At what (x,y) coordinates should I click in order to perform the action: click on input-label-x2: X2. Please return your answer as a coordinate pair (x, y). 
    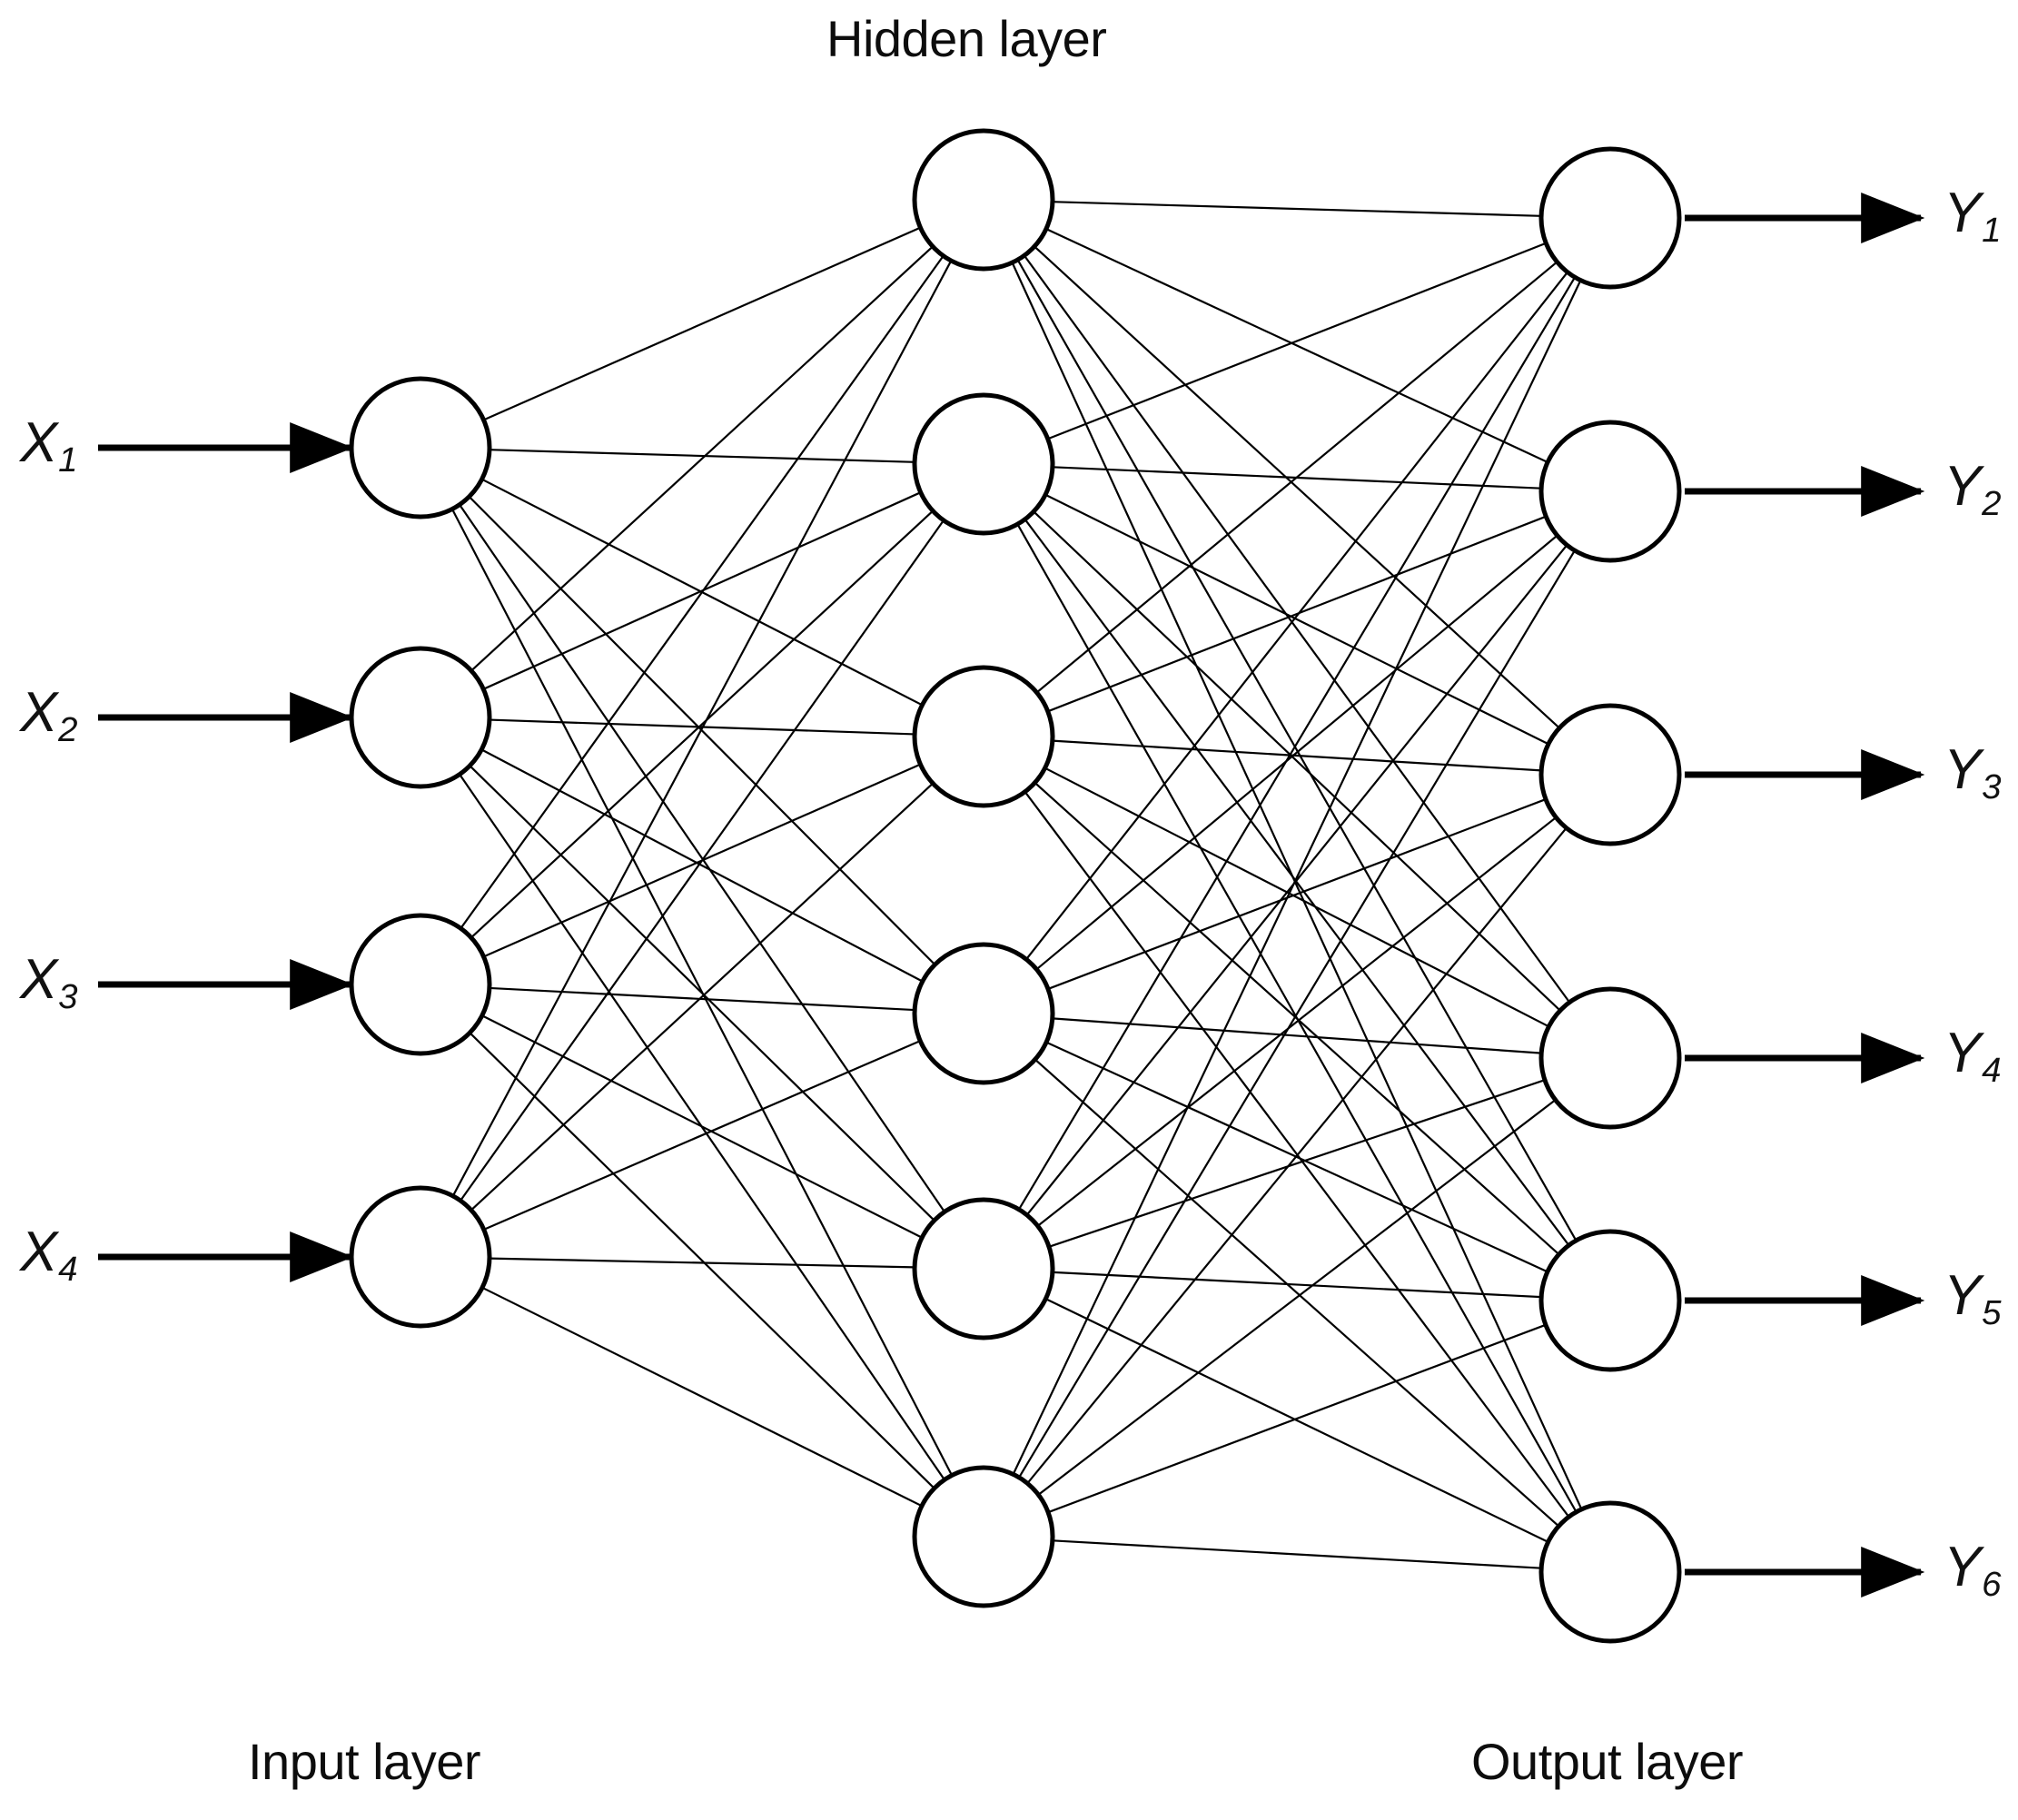
    Looking at the image, I should click on (49, 716).